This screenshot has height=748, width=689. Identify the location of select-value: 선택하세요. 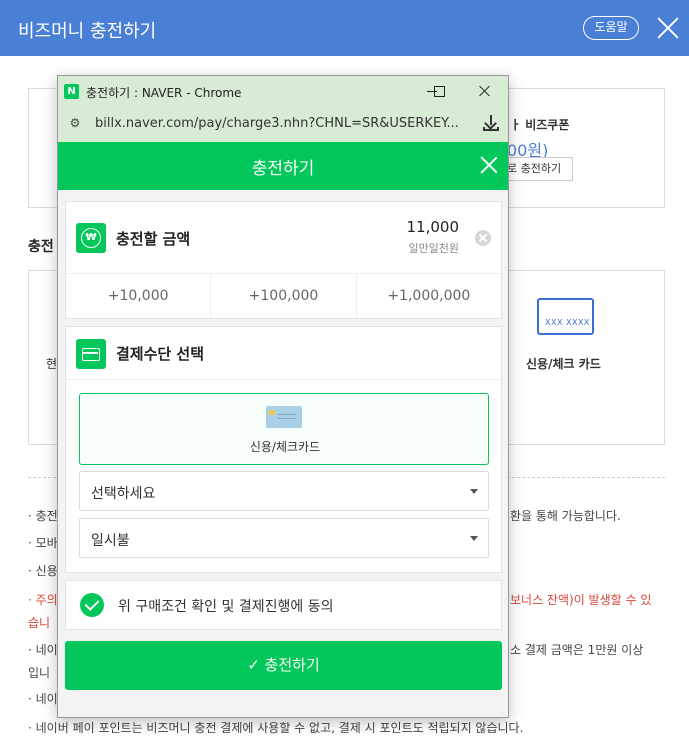
(123, 494).